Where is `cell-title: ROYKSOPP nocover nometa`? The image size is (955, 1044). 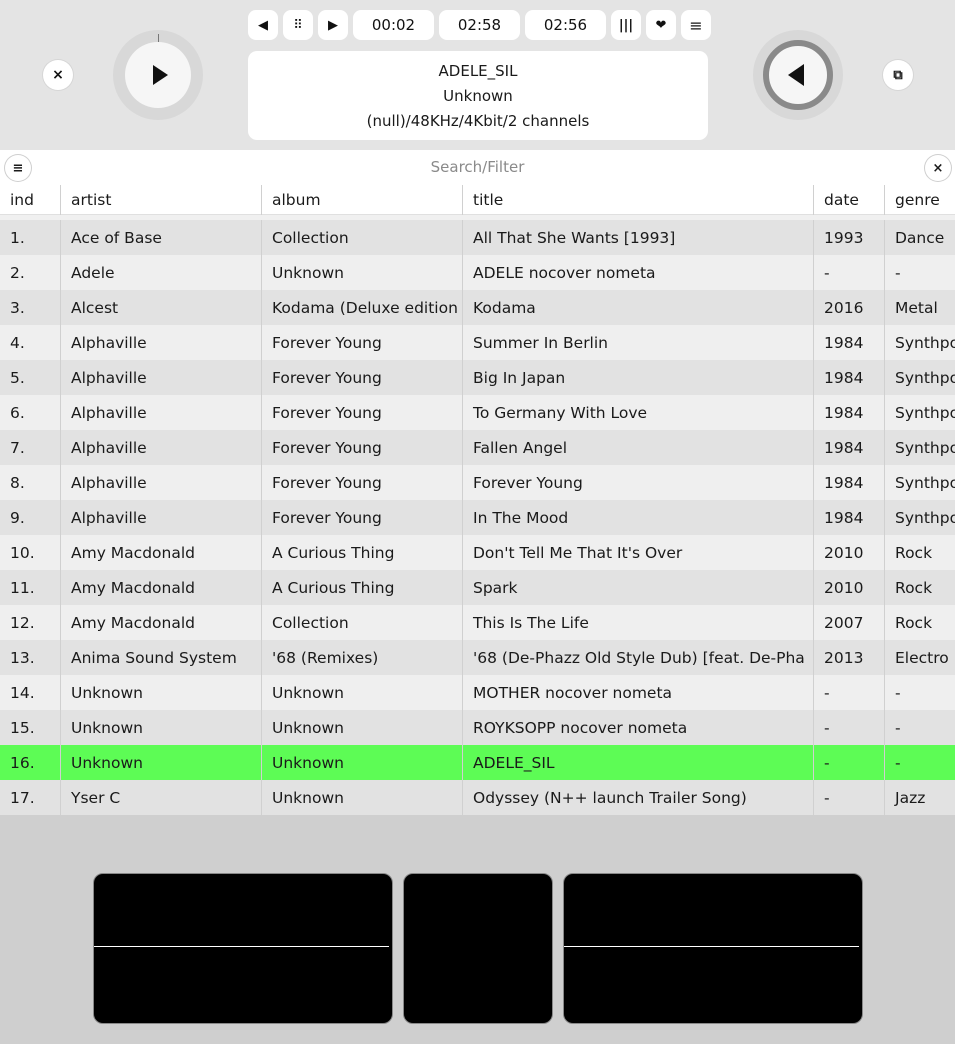
cell-title: ROYKSOPP nocover nometa is located at coordinates (638, 727).